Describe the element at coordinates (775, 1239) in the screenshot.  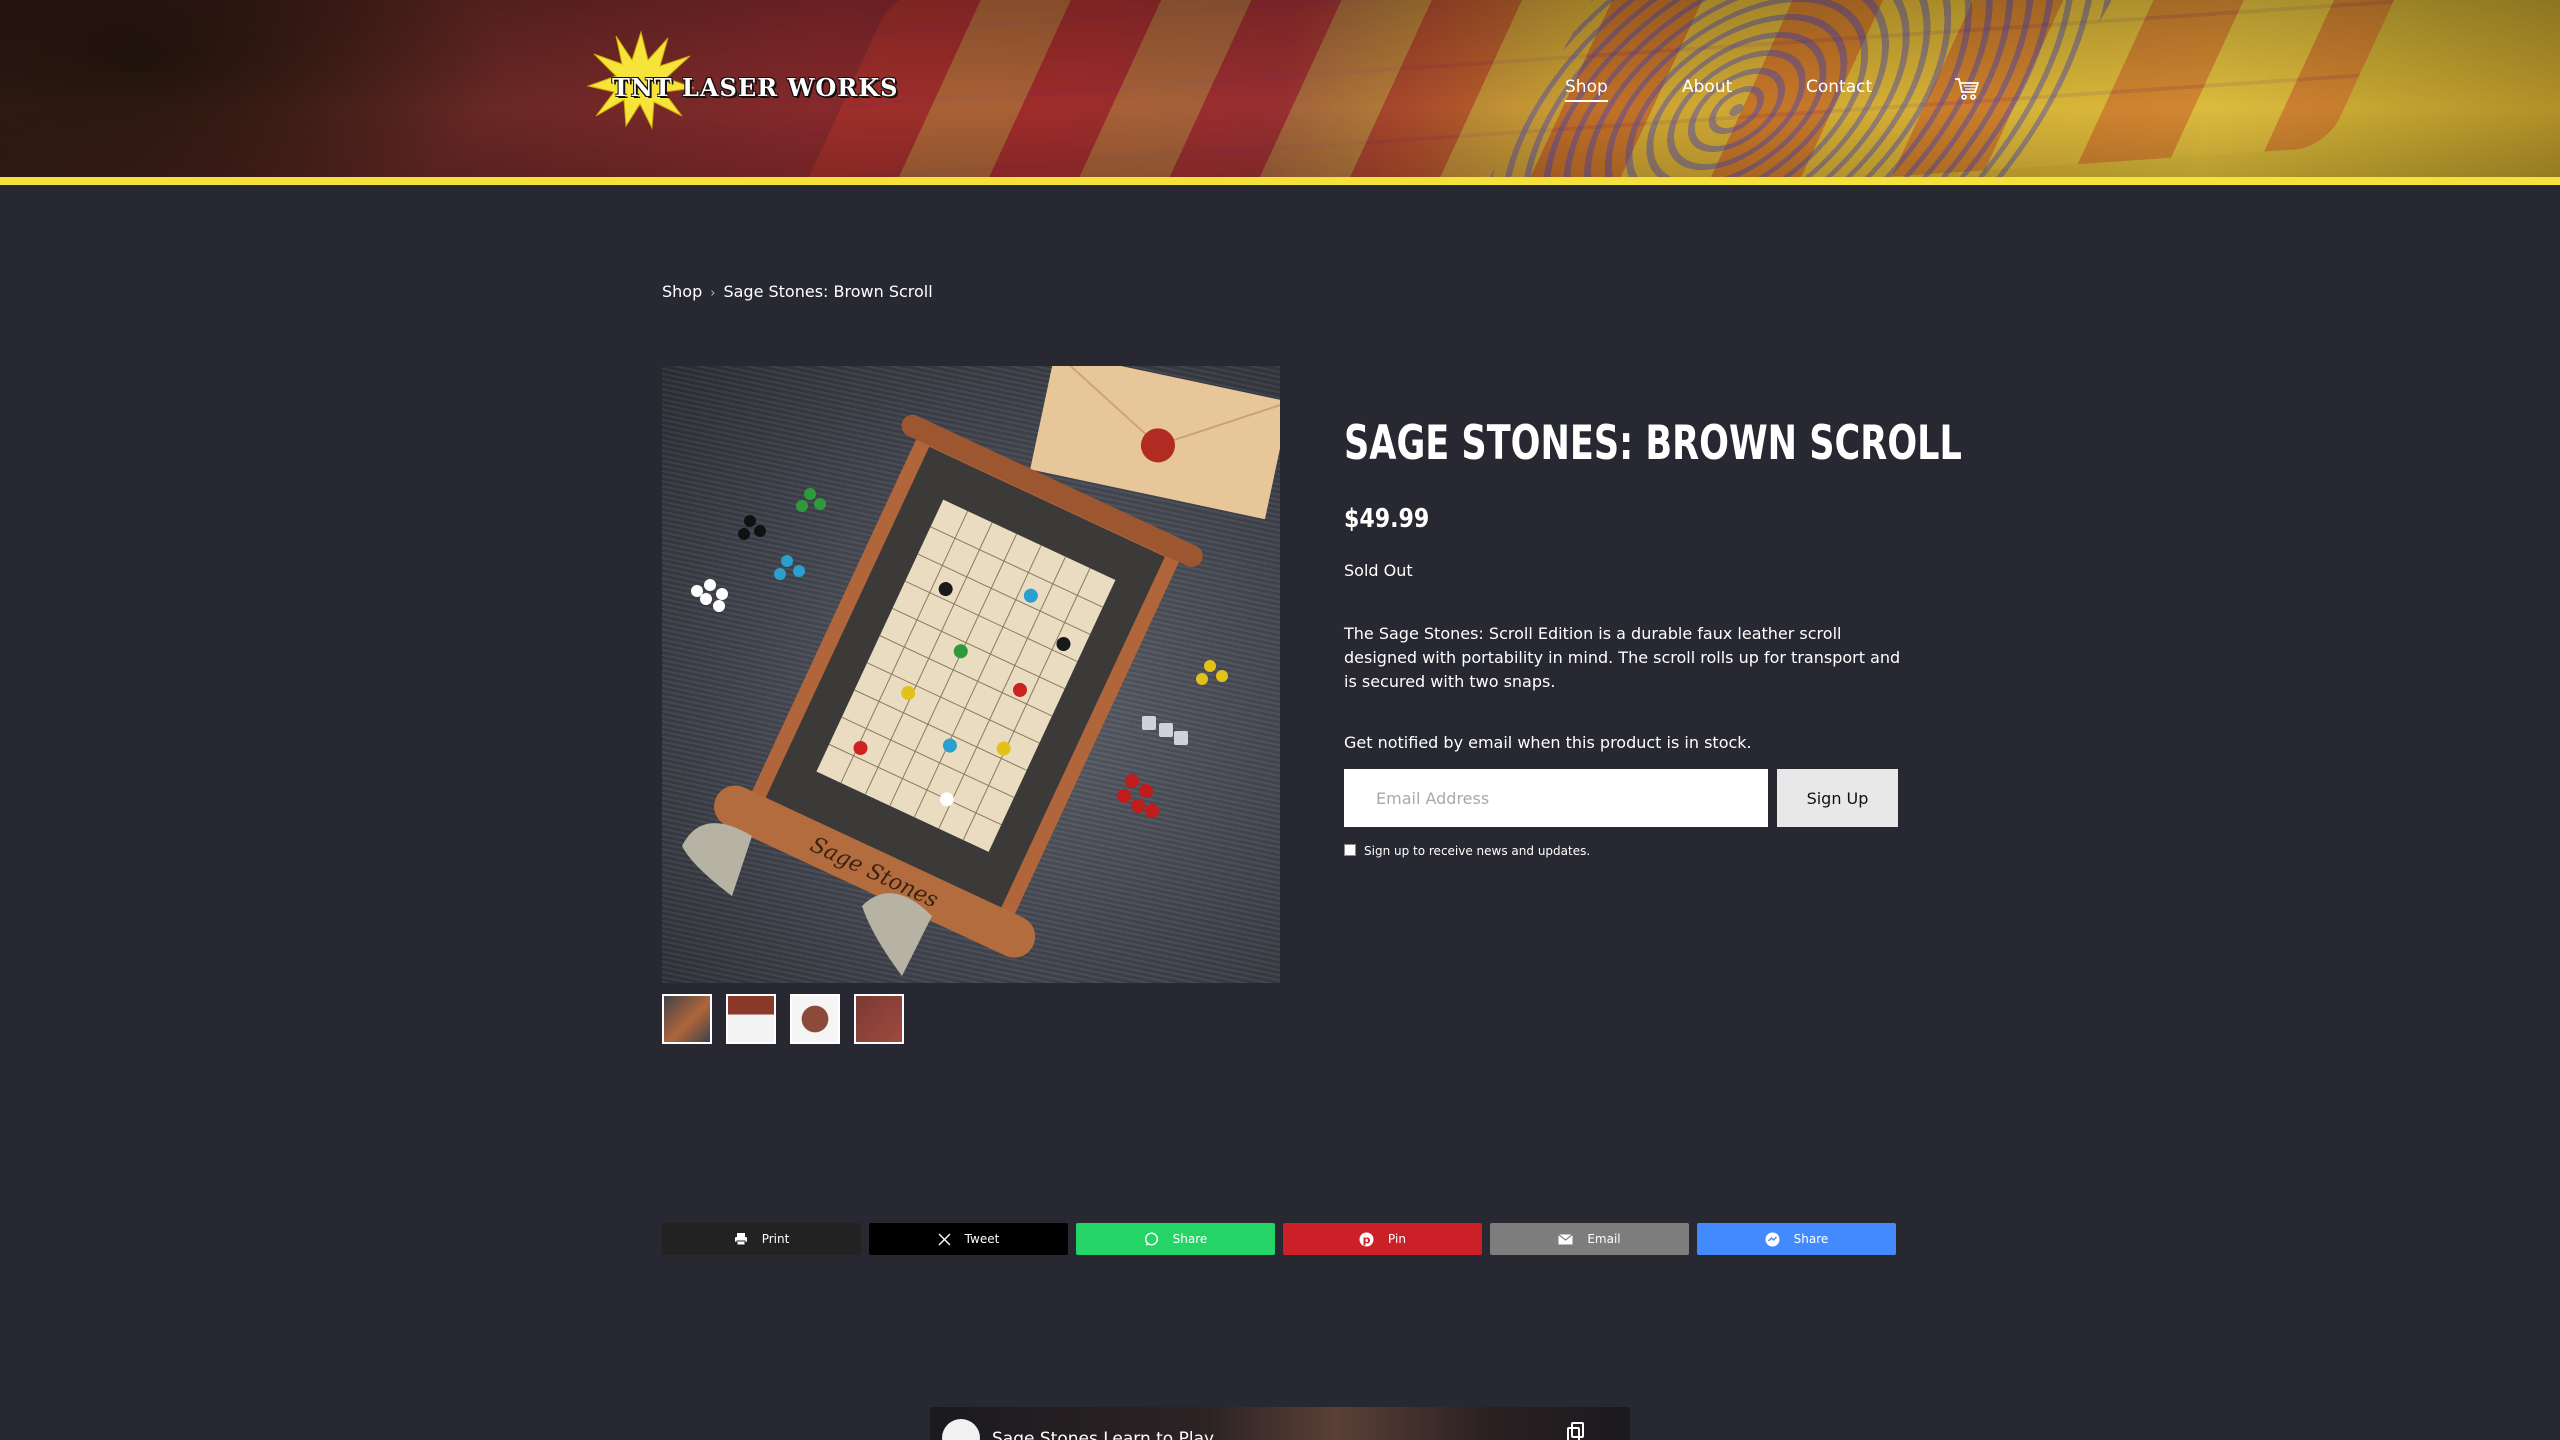
I see `print-label: Print` at that location.